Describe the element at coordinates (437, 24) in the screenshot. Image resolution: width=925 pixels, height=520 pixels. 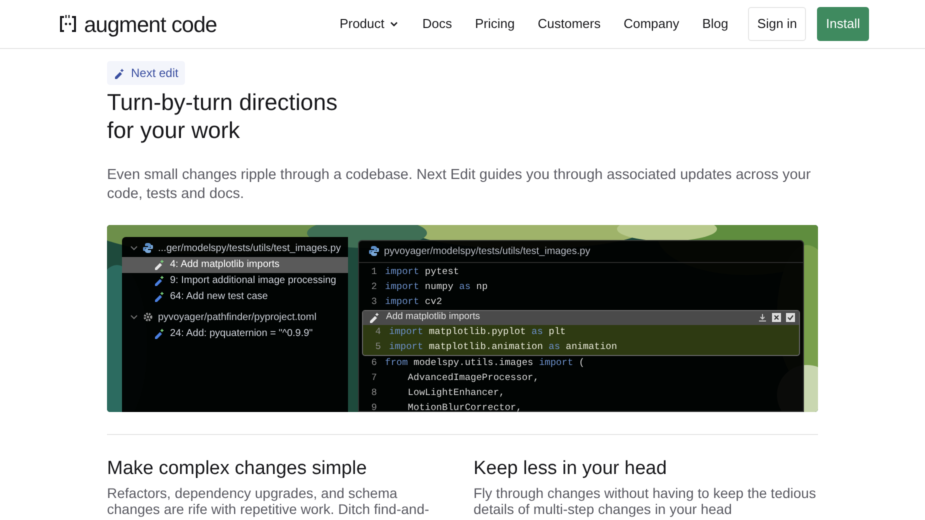
I see `nav-link: Docs` at that location.